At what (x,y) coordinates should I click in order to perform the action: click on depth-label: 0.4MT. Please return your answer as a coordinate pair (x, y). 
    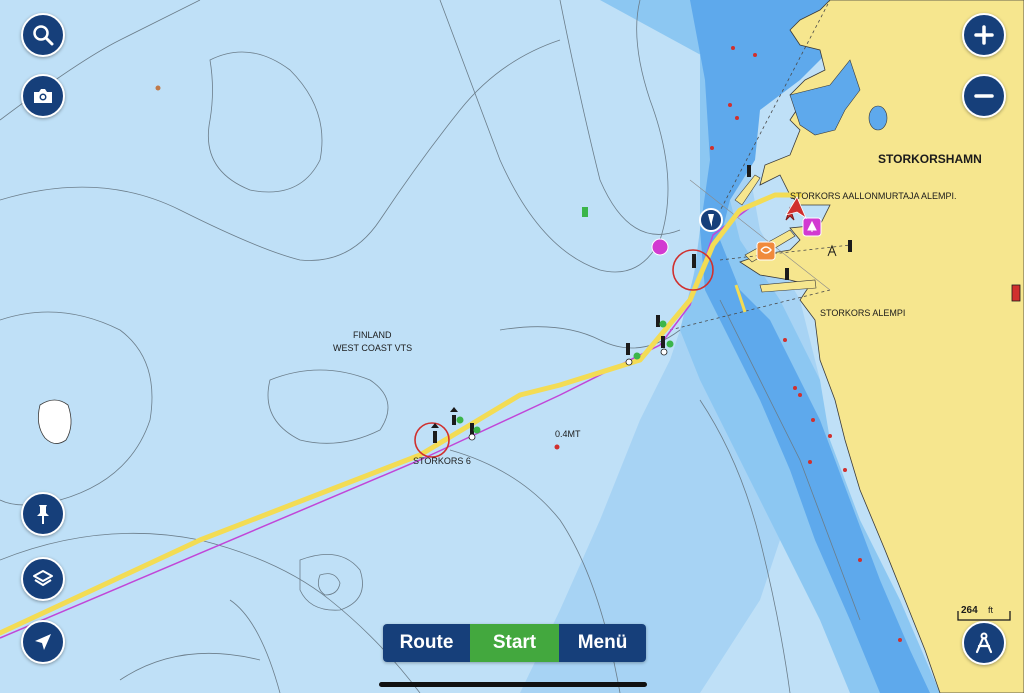
    Looking at the image, I should click on (568, 434).